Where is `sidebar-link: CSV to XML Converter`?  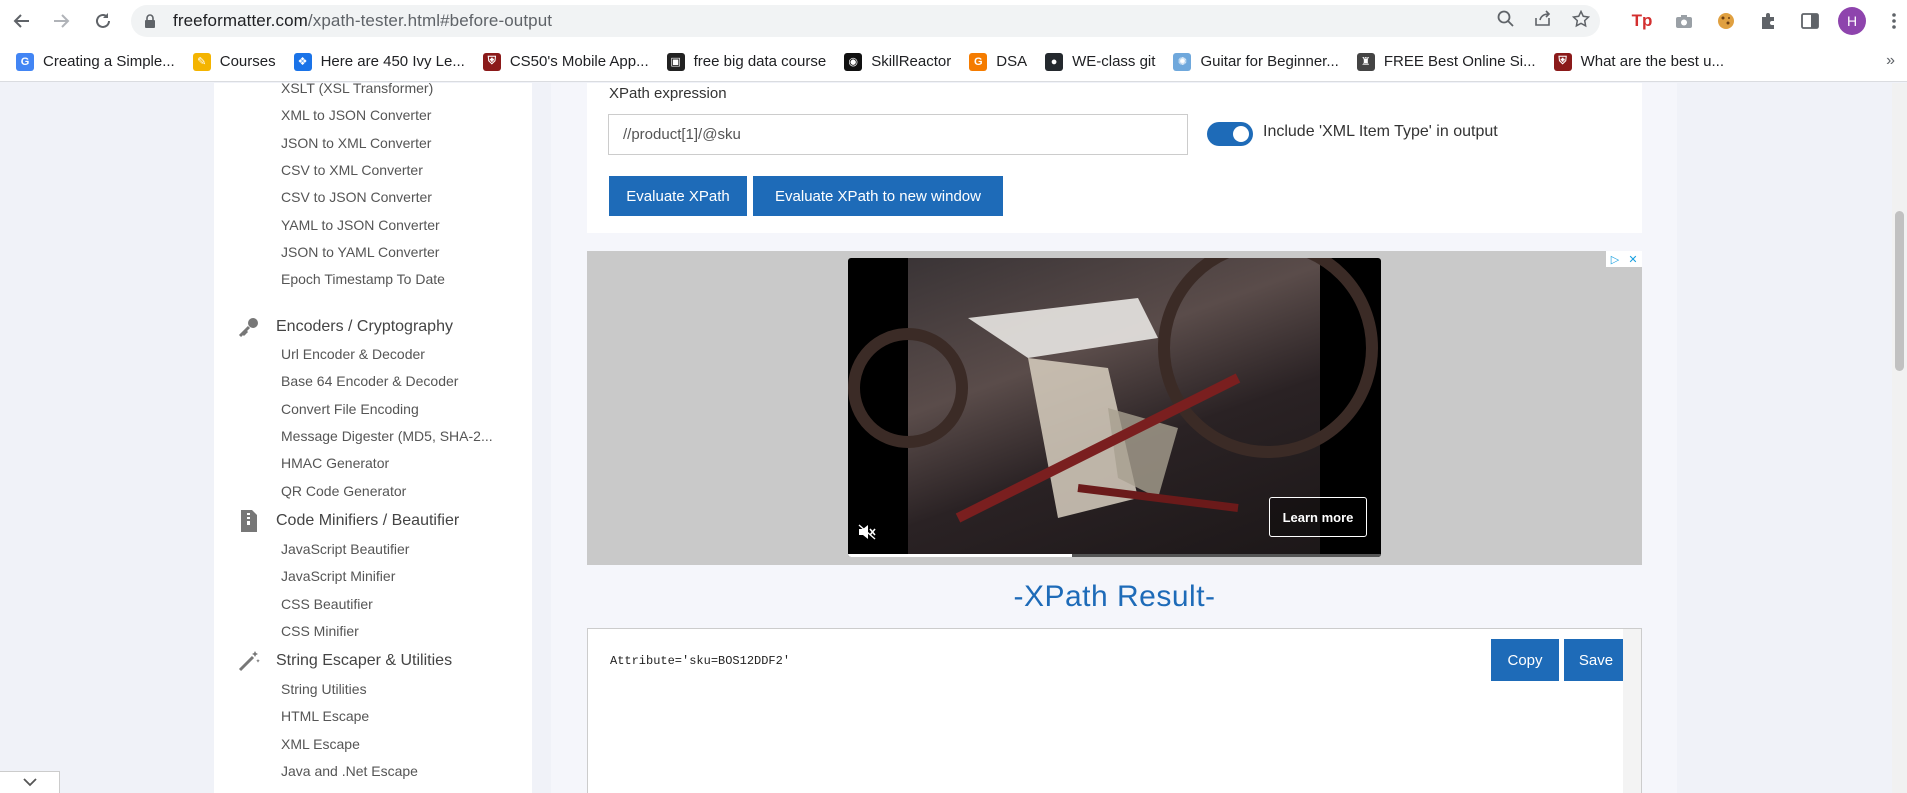 sidebar-link: CSV to XML Converter is located at coordinates (352, 170).